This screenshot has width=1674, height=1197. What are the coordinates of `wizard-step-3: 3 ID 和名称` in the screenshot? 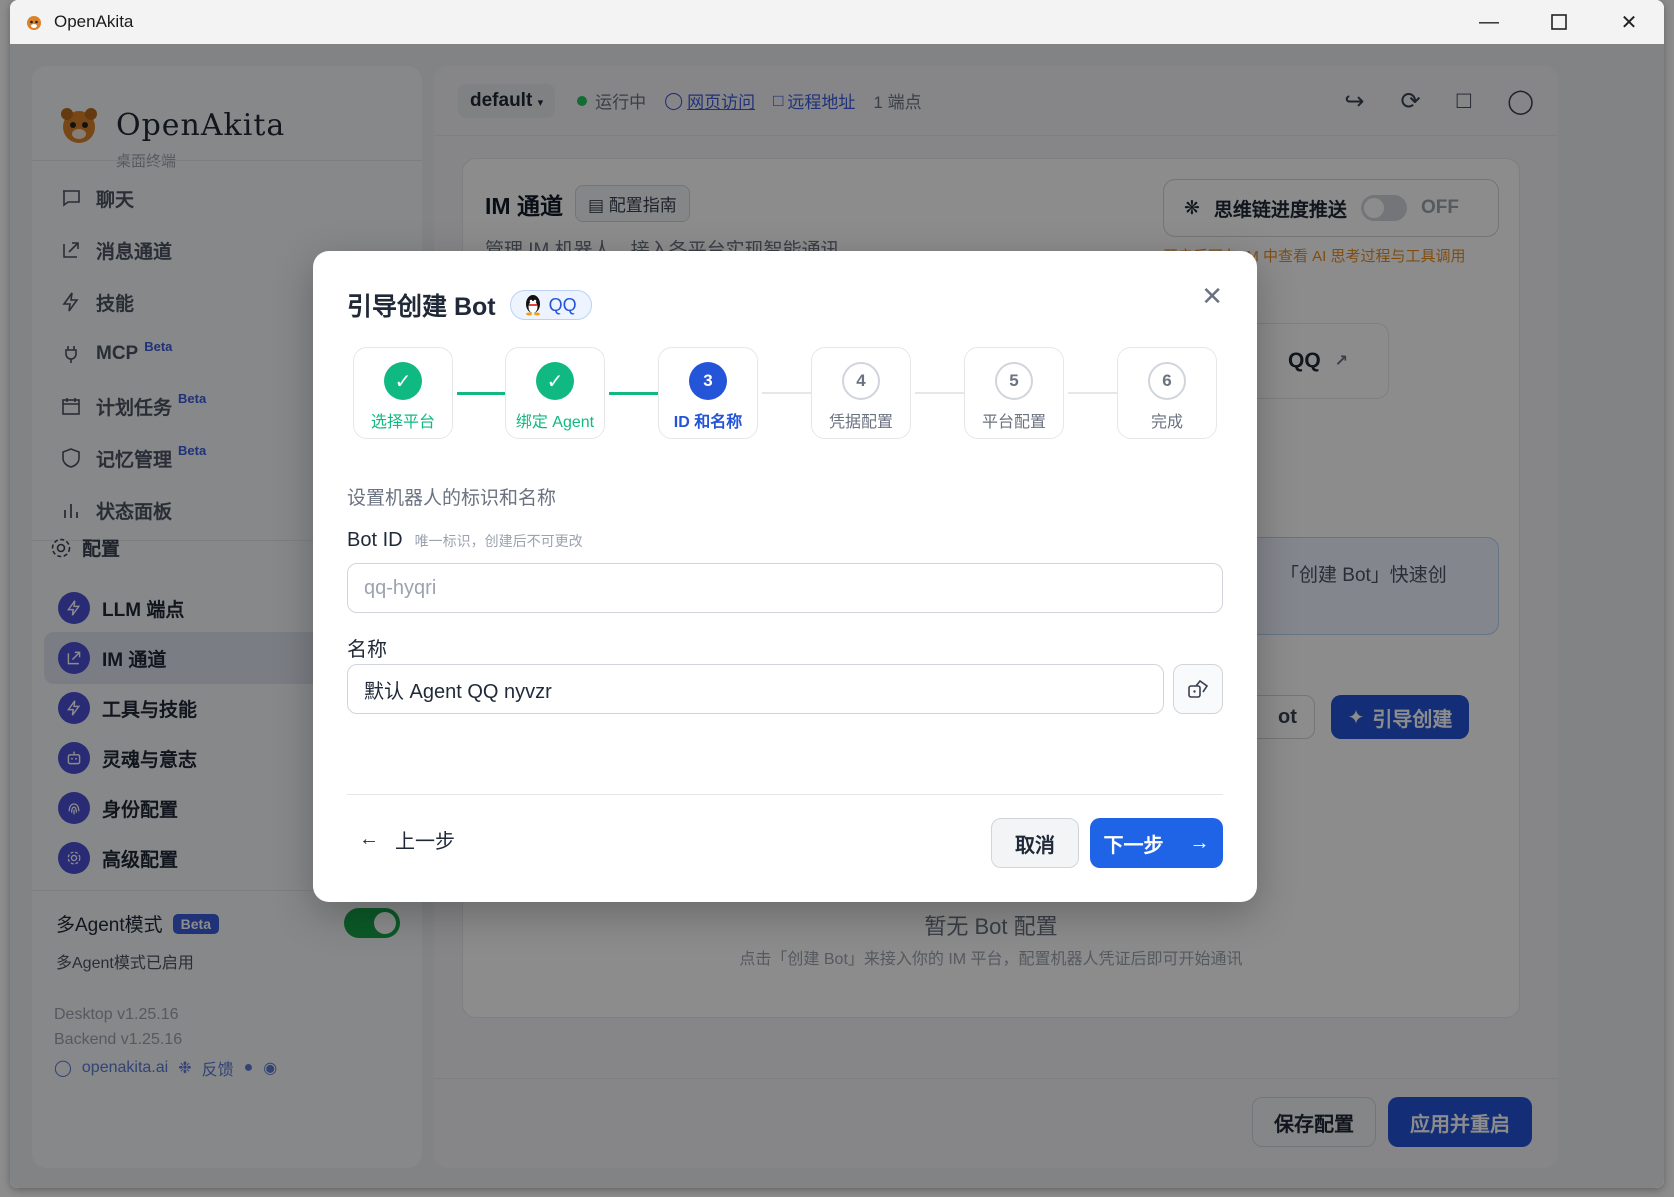 It's located at (708, 393).